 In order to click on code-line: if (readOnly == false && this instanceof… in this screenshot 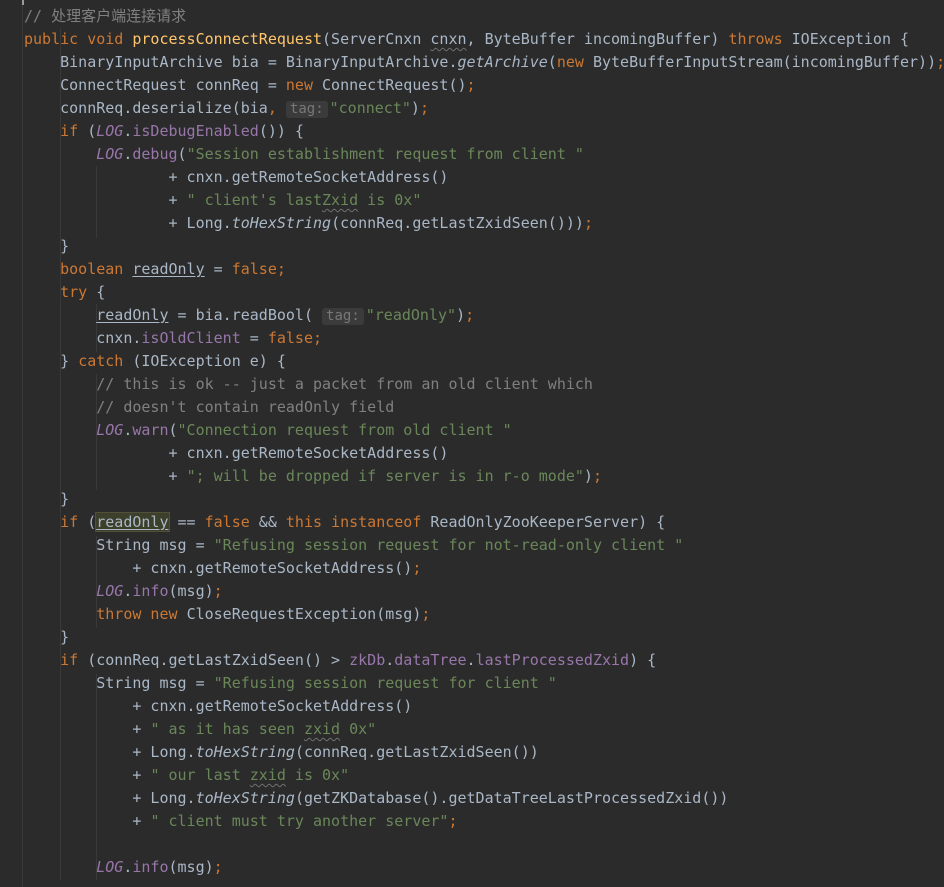, I will do `click(344, 522)`.